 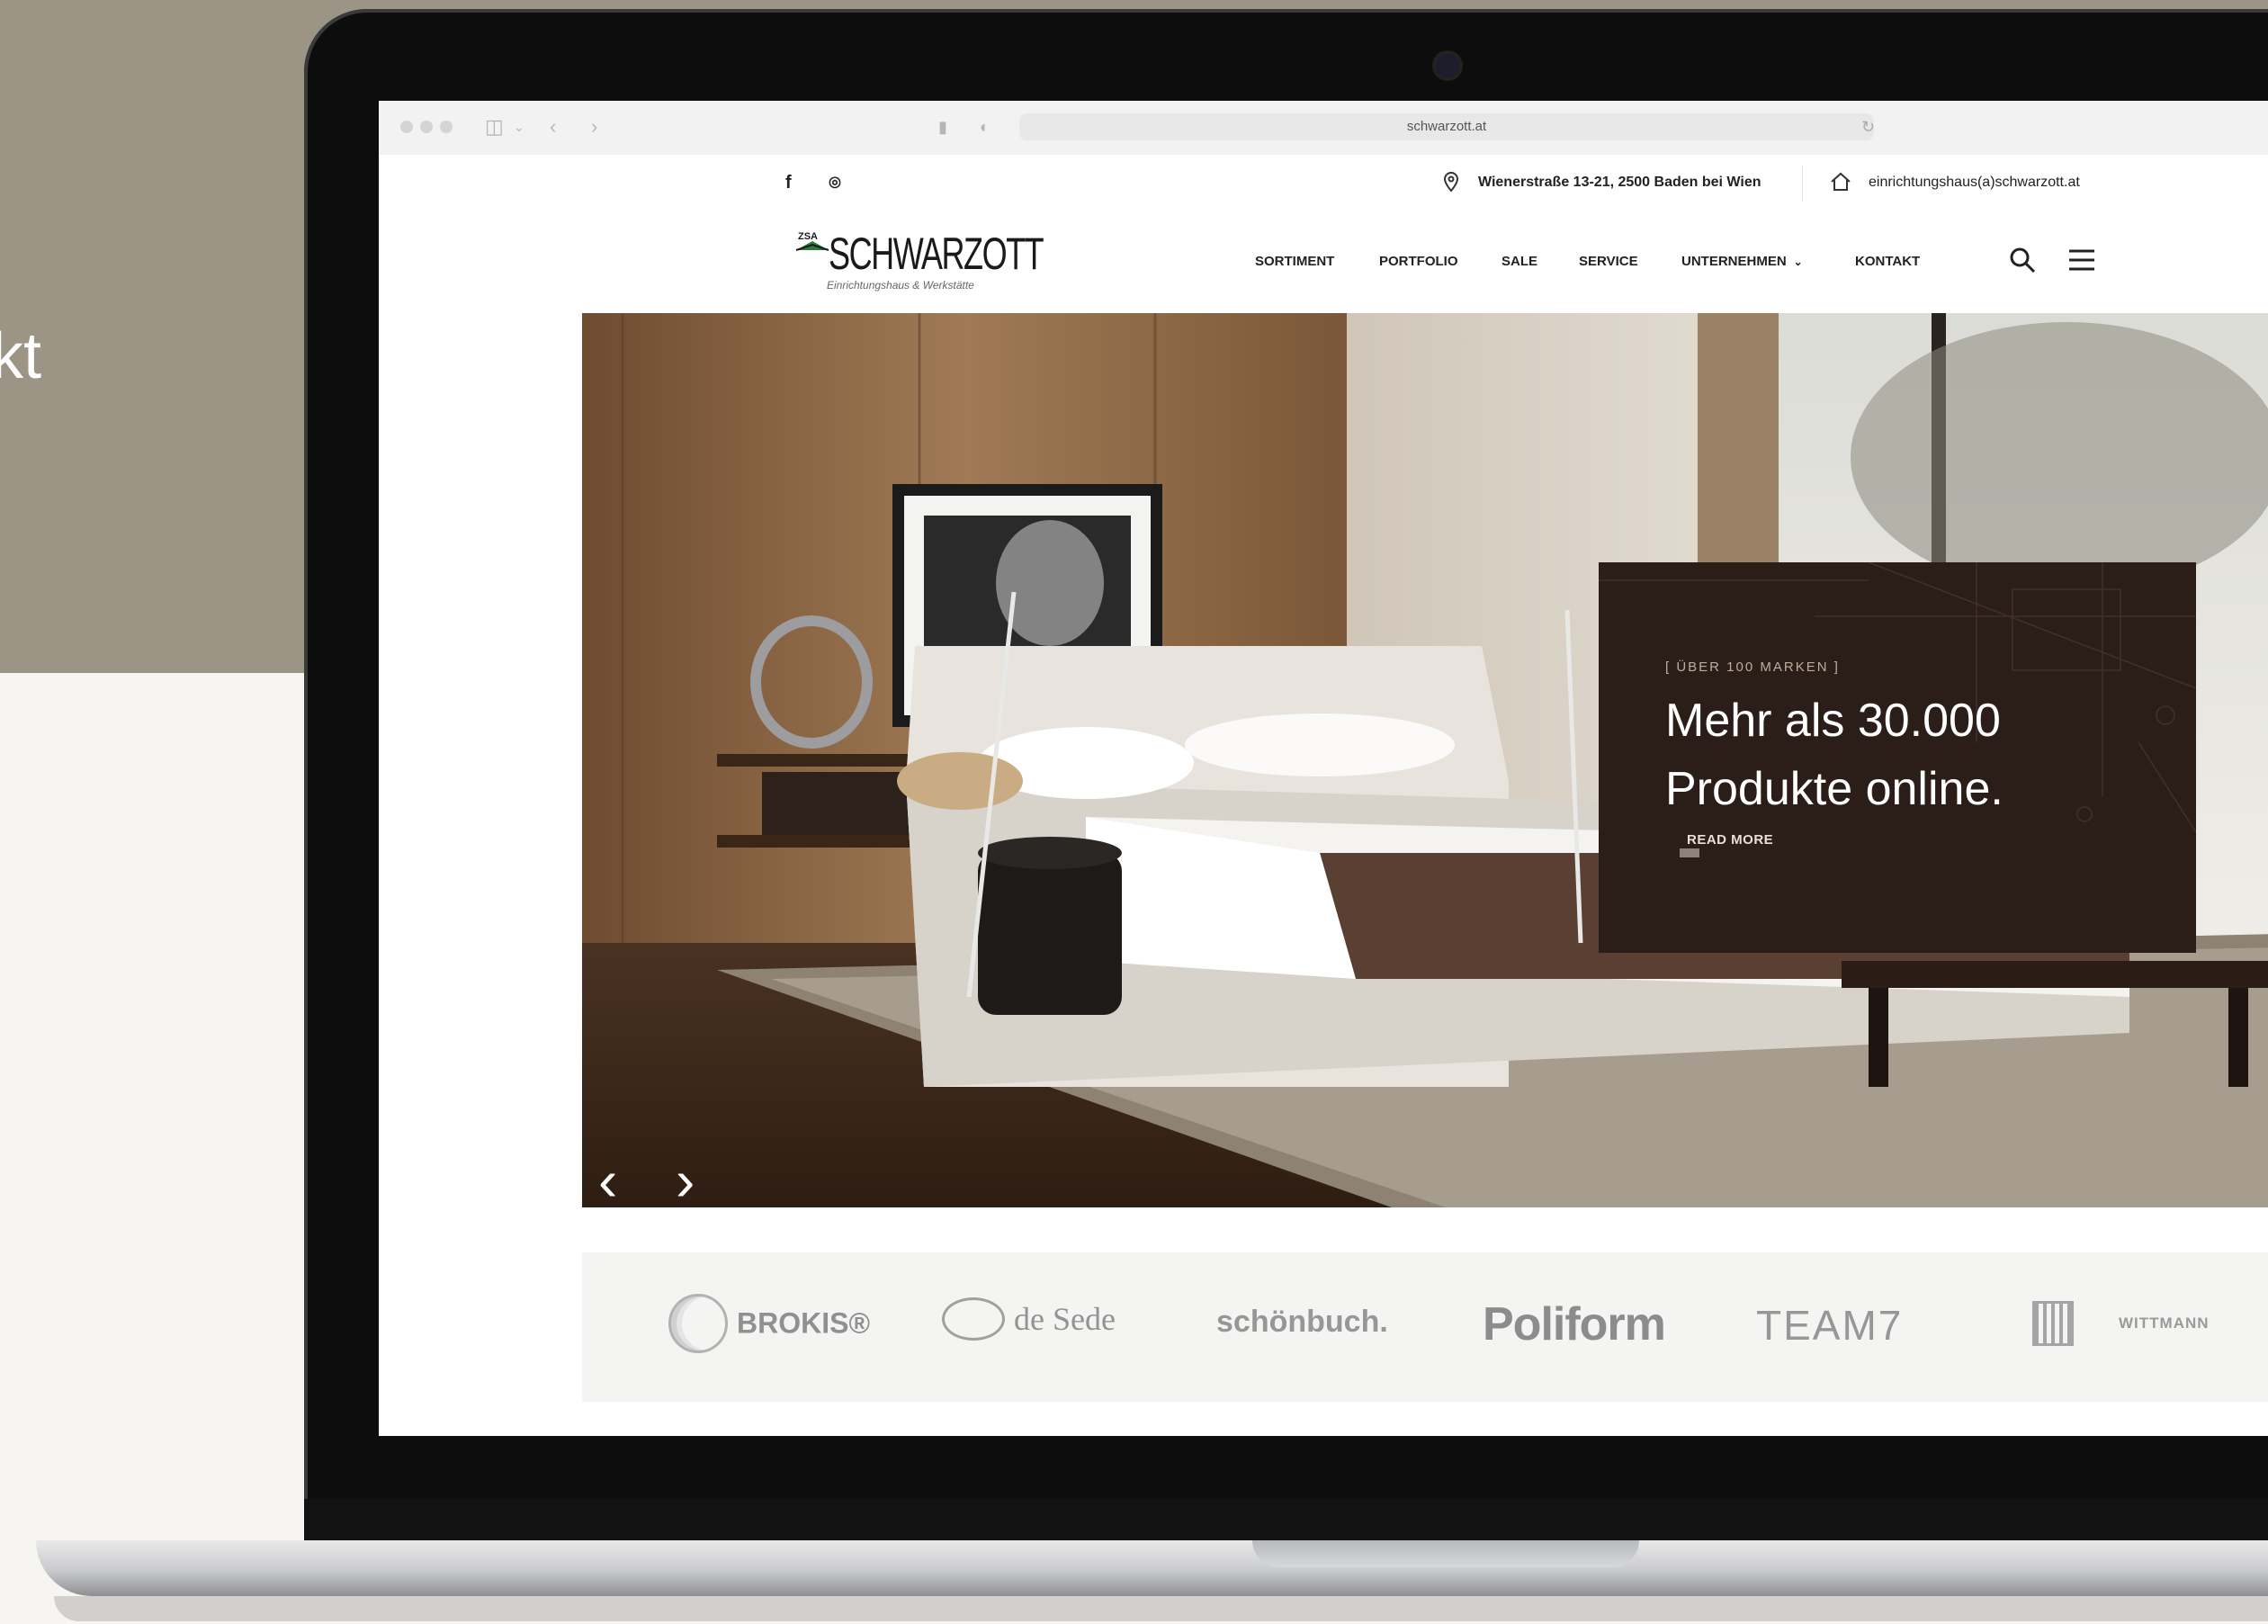 I want to click on hamburger-menu-icon, so click(x=2081, y=260).